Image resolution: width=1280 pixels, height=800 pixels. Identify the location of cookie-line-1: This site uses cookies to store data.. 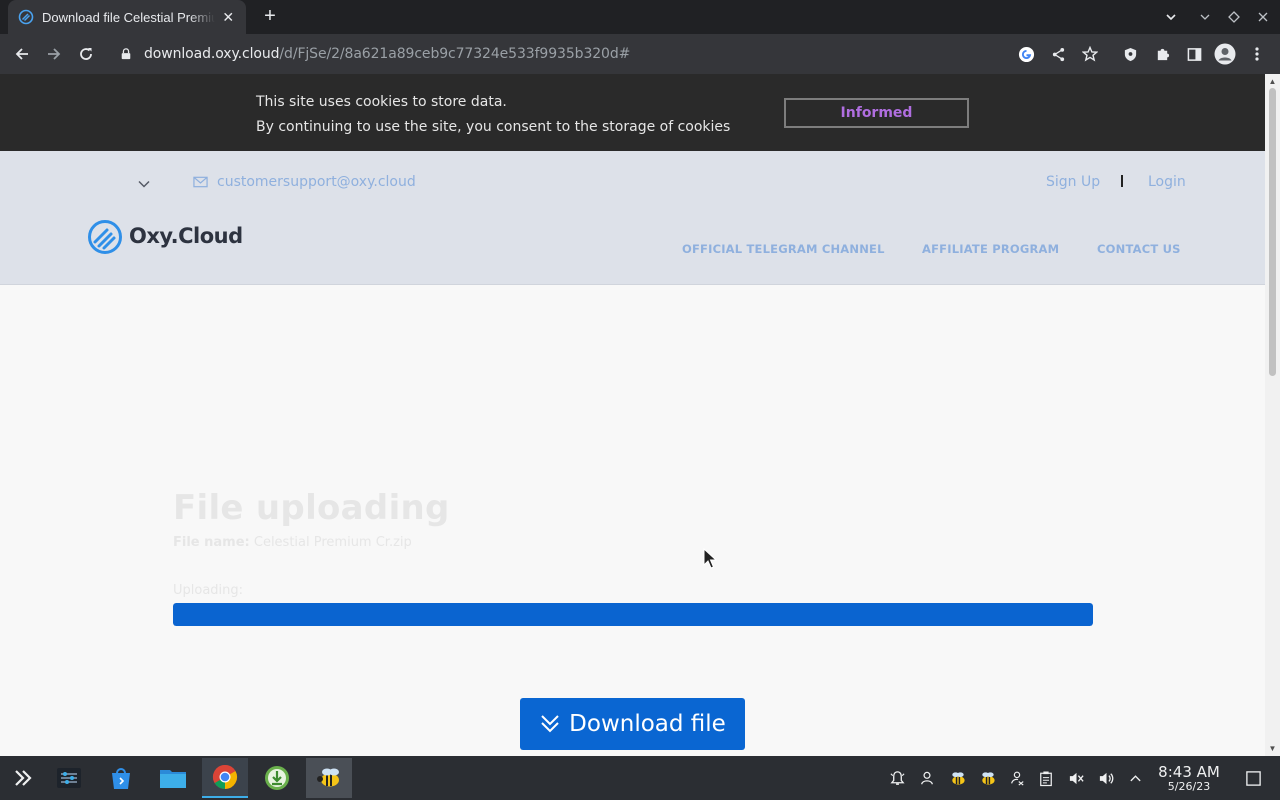
(381, 102).